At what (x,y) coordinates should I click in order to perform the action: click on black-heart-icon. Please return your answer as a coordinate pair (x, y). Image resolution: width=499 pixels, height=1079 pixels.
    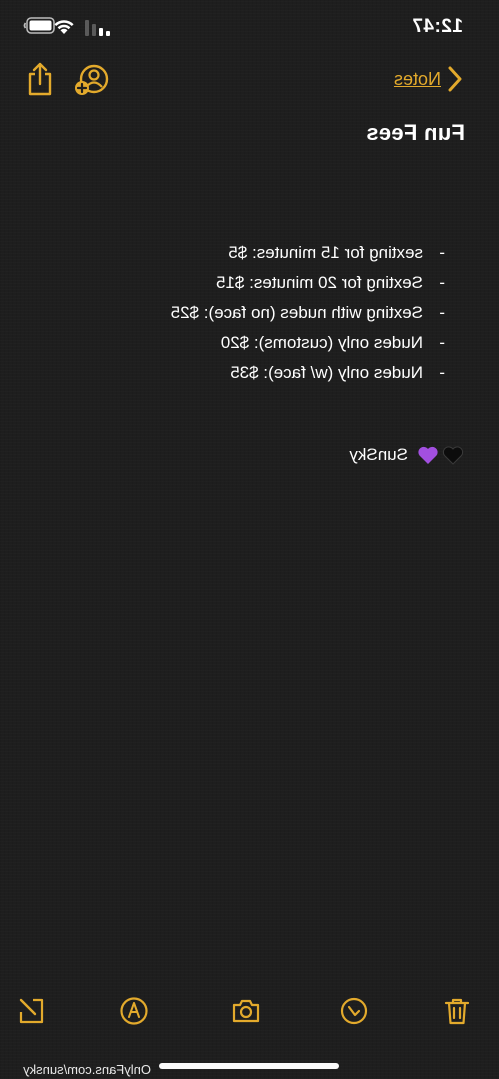
    Looking at the image, I should click on (453, 455).